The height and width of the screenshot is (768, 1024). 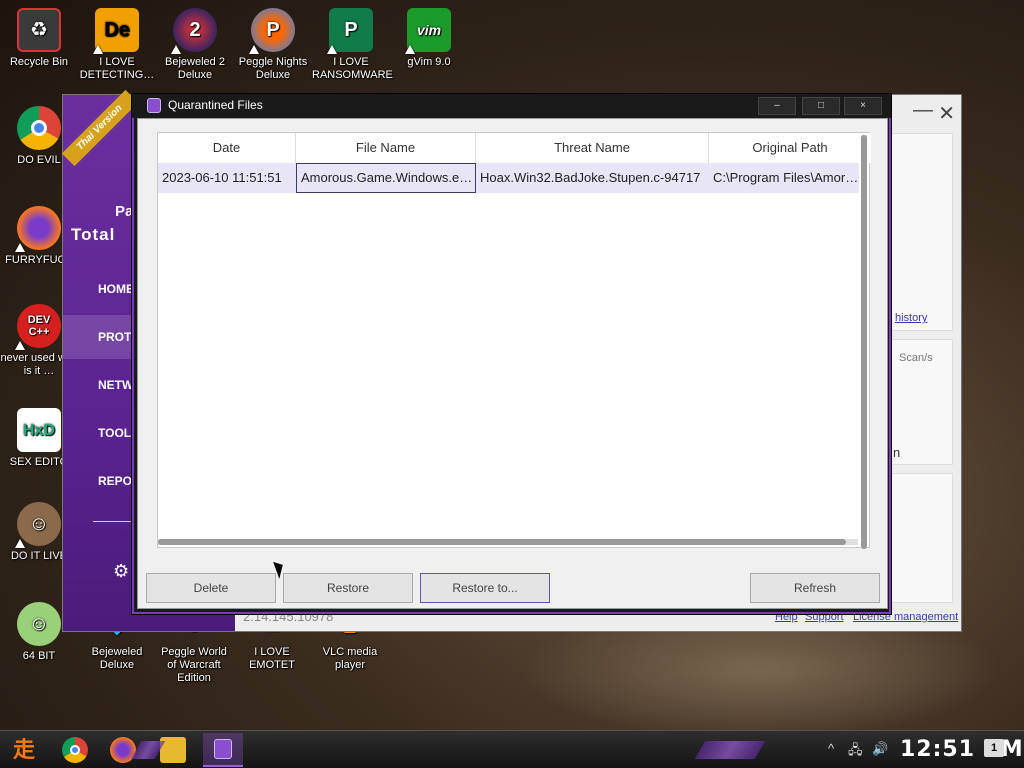 What do you see at coordinates (272, 31) in the screenshot?
I see `peggle-icon: P` at bounding box center [272, 31].